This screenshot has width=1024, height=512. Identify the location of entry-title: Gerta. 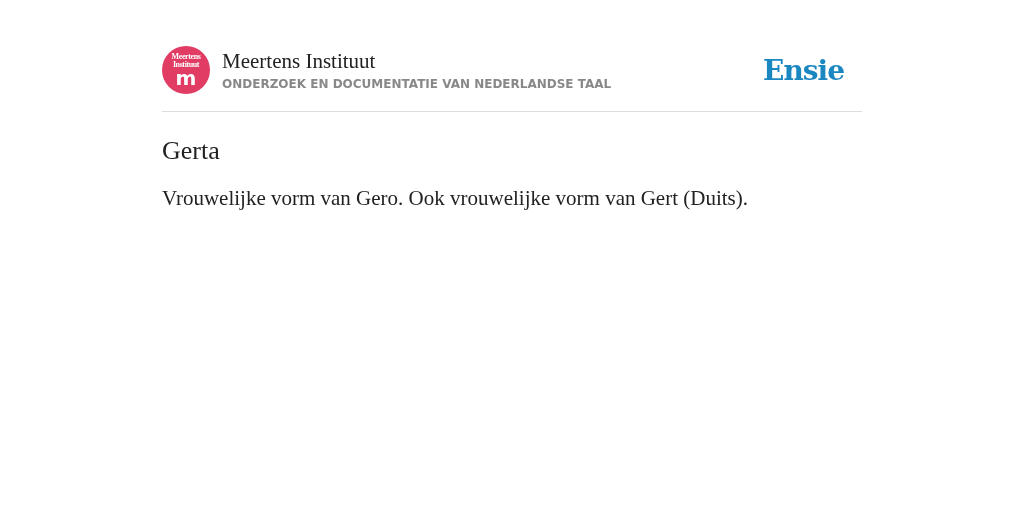
(191, 151).